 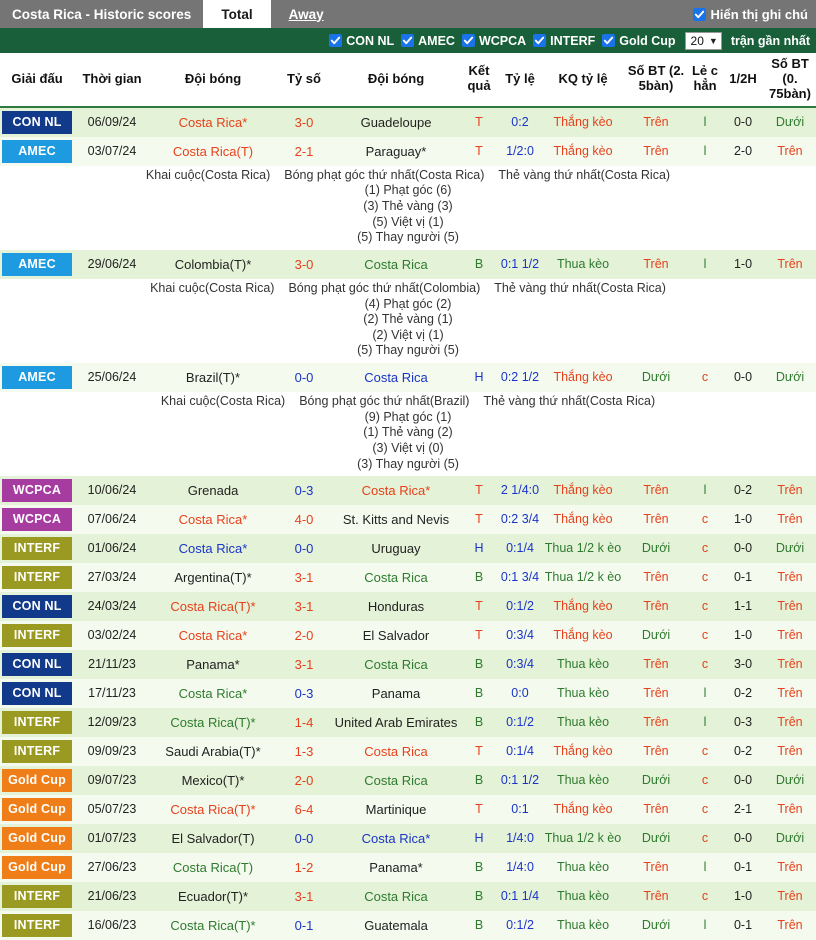 What do you see at coordinates (743, 80) in the screenshot?
I see `col-halftime: 1/2H` at bounding box center [743, 80].